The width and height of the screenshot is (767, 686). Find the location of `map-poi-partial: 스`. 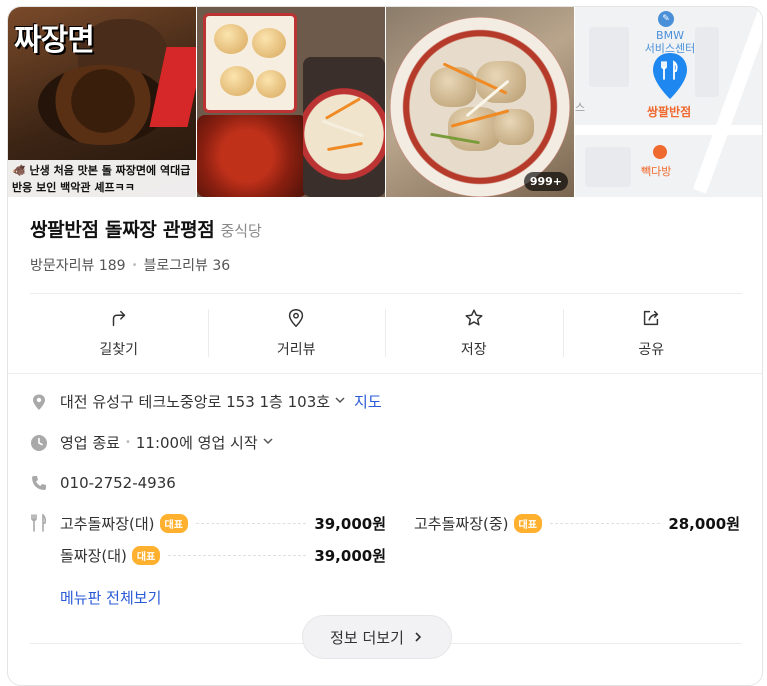

map-poi-partial: 스 is located at coordinates (580, 107).